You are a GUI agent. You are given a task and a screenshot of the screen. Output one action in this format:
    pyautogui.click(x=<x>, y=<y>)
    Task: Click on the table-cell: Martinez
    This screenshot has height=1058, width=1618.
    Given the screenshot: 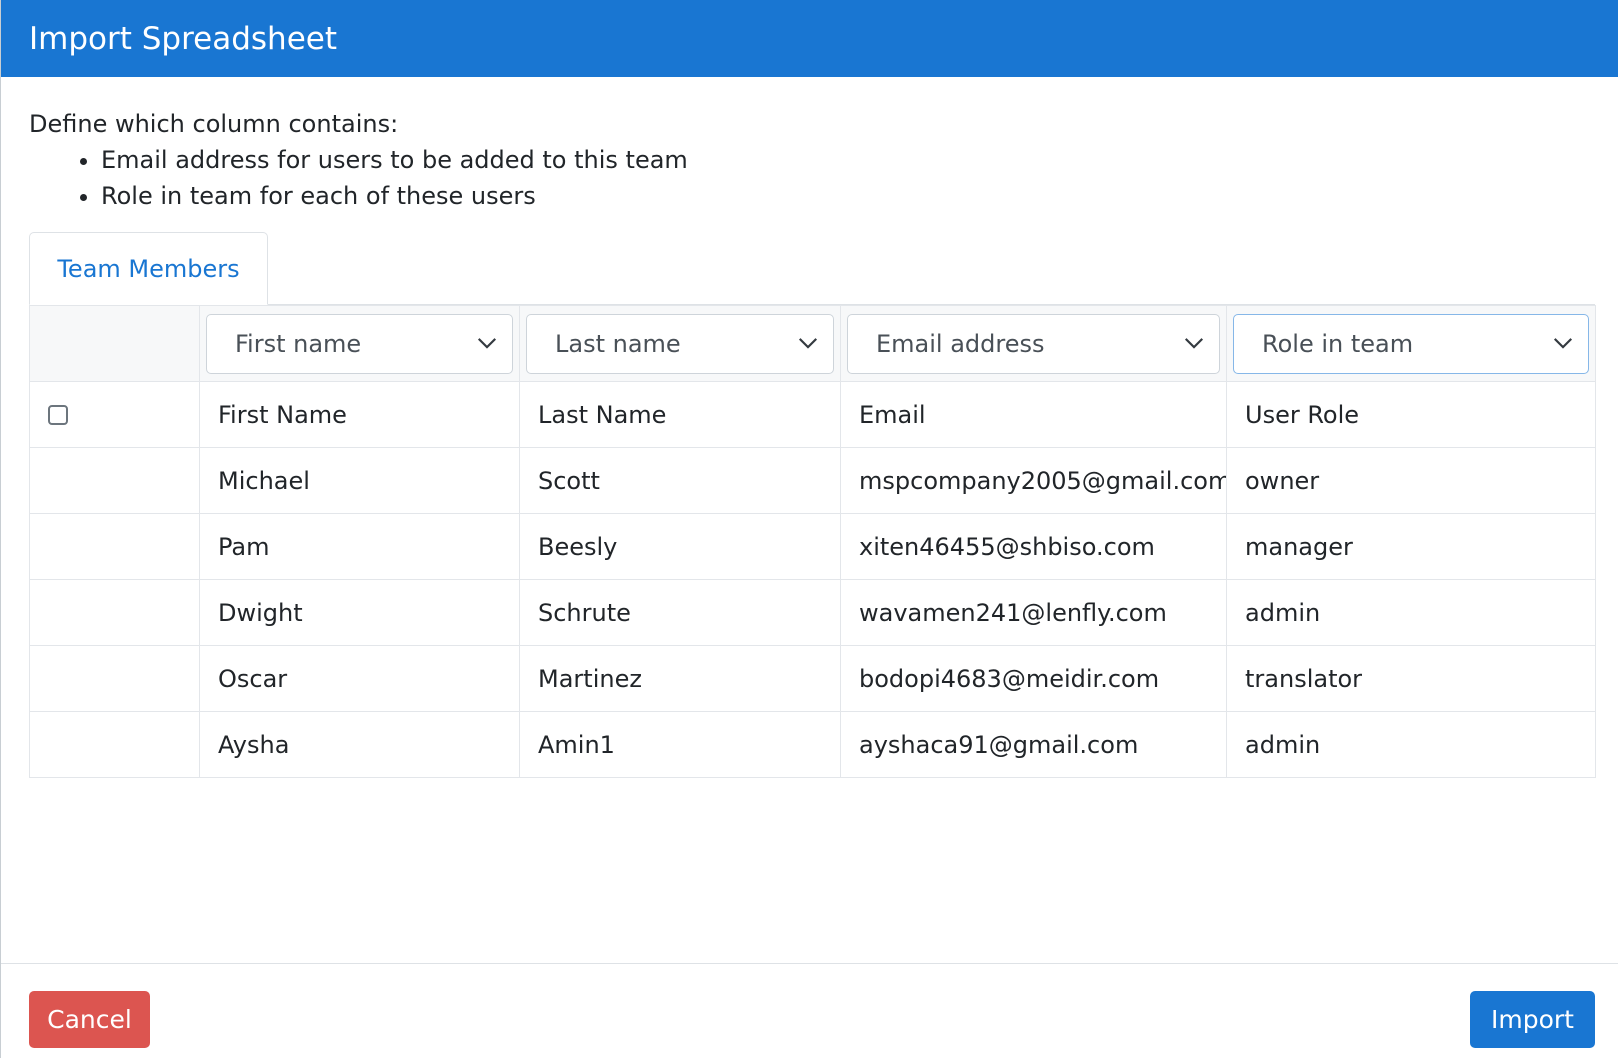 What is the action you would take?
    pyautogui.click(x=680, y=678)
    